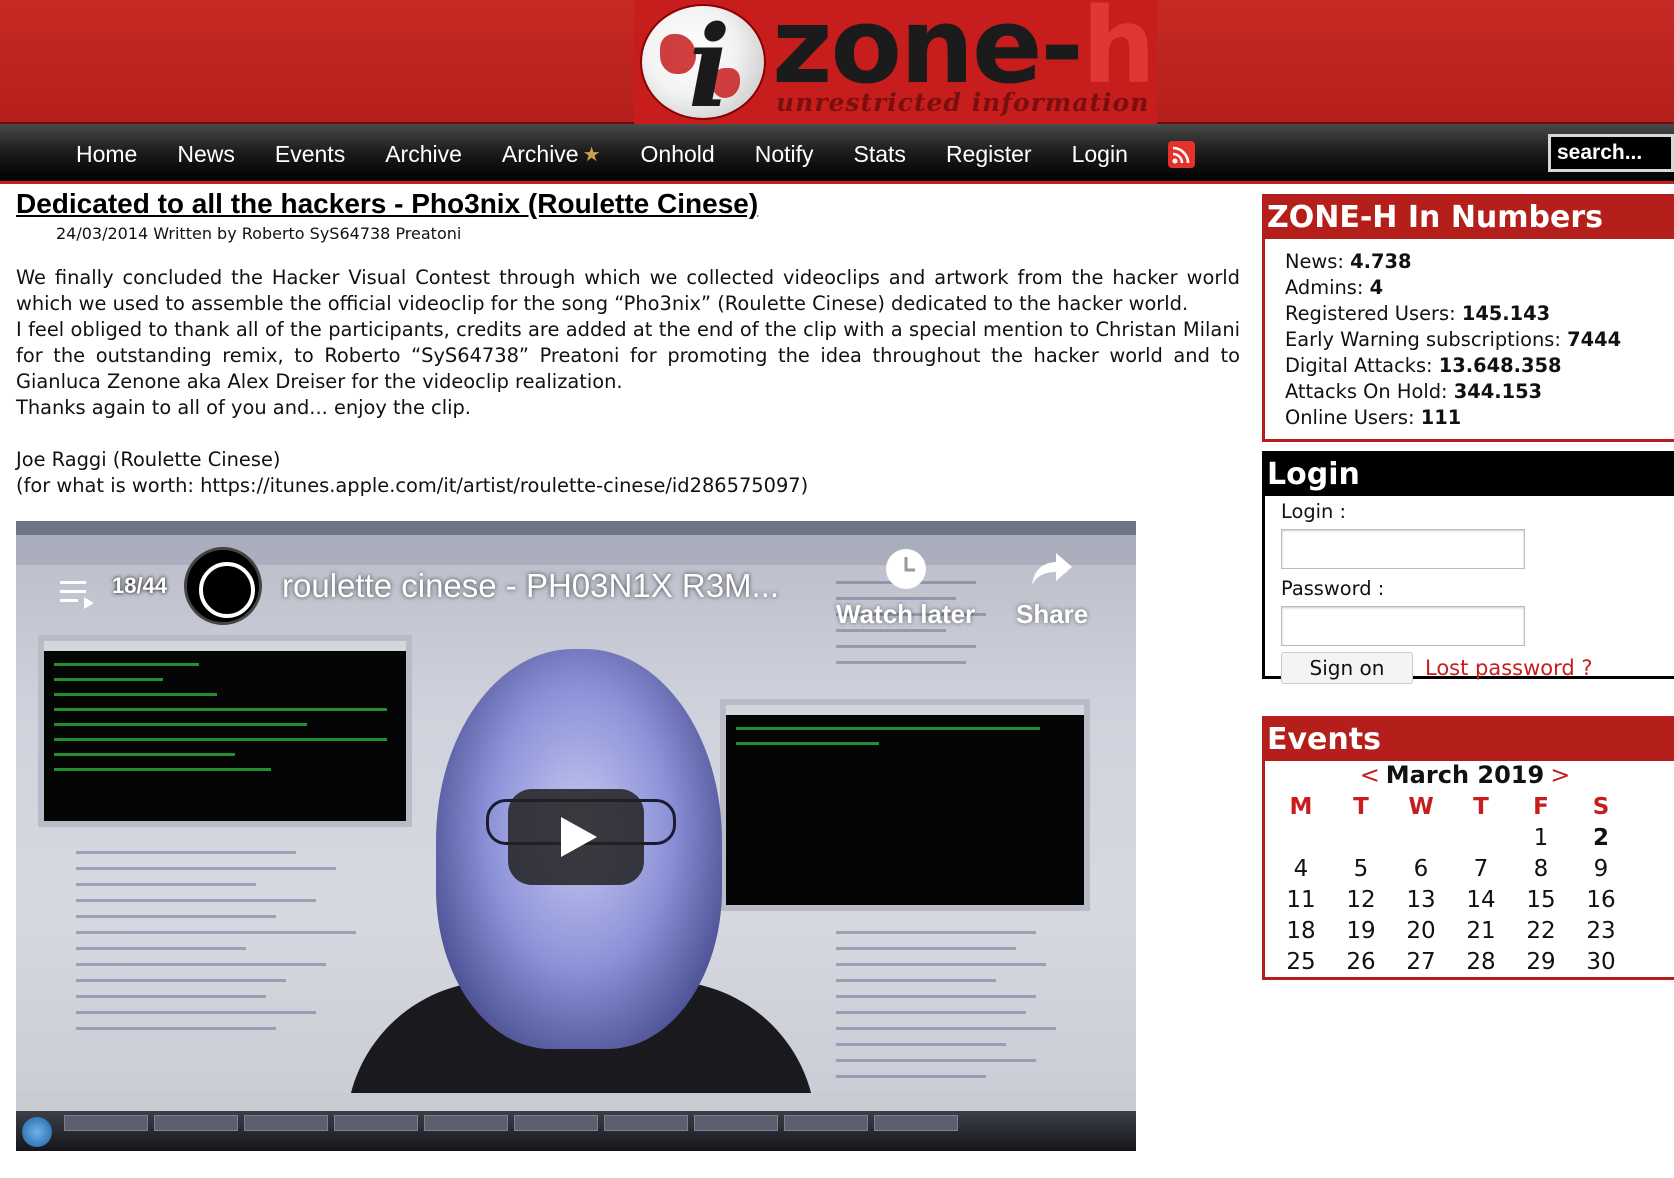 The height and width of the screenshot is (1178, 1674). I want to click on weekday-header: W, so click(1421, 806).